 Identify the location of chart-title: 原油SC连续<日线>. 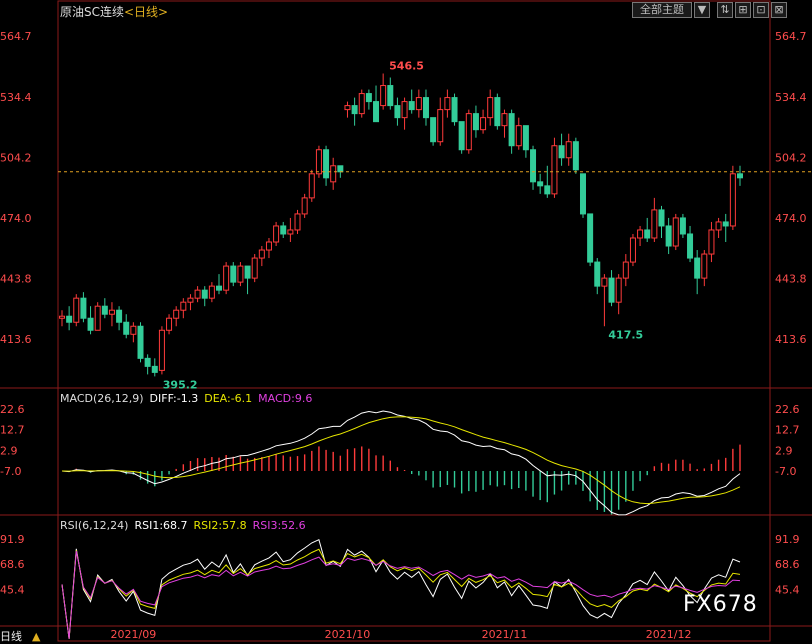
(114, 11).